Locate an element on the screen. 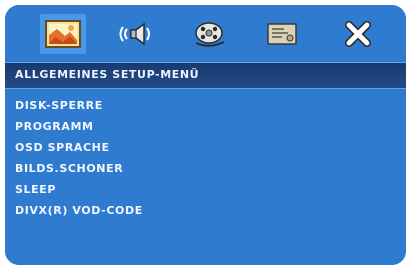 The height and width of the screenshot is (270, 411). menu-item-program: PROGRAMM is located at coordinates (54, 126).